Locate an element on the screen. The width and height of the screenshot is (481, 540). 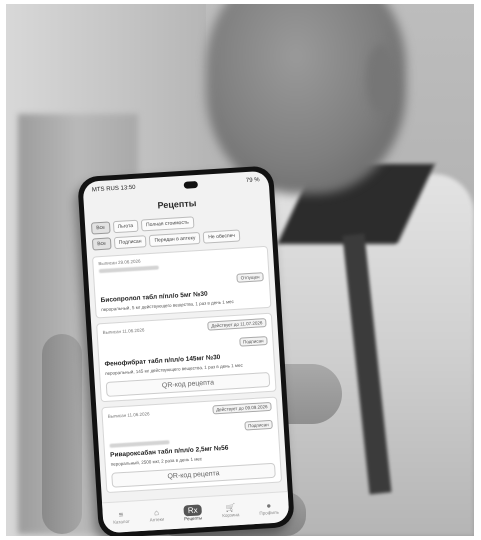
tab-pharmacies: ⌂ Аптеки is located at coordinates (157, 515).